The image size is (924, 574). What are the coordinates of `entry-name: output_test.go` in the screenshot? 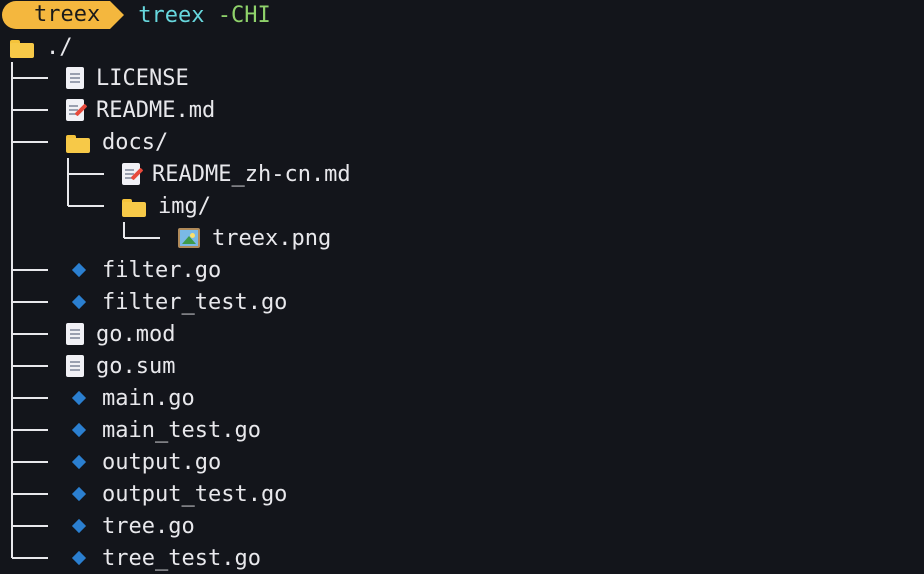 It's located at (195, 494).